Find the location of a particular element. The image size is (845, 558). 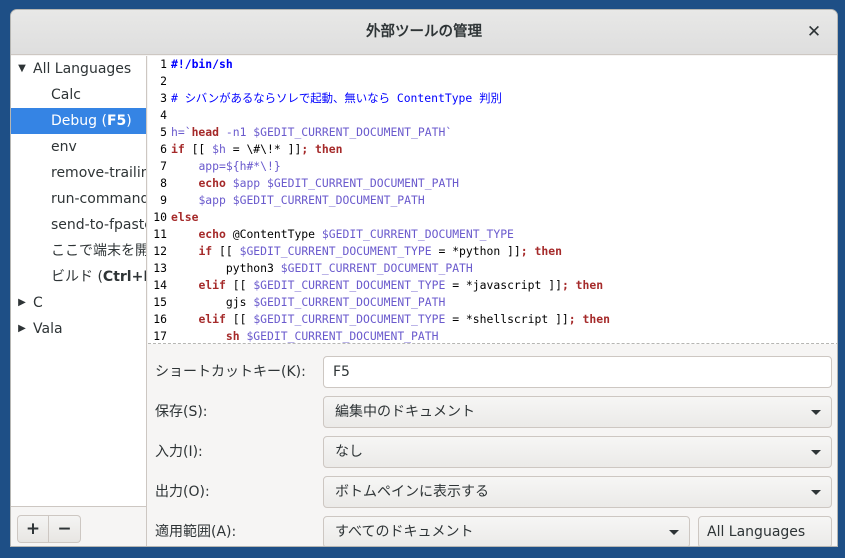

line-number: 17 is located at coordinates (157, 335).